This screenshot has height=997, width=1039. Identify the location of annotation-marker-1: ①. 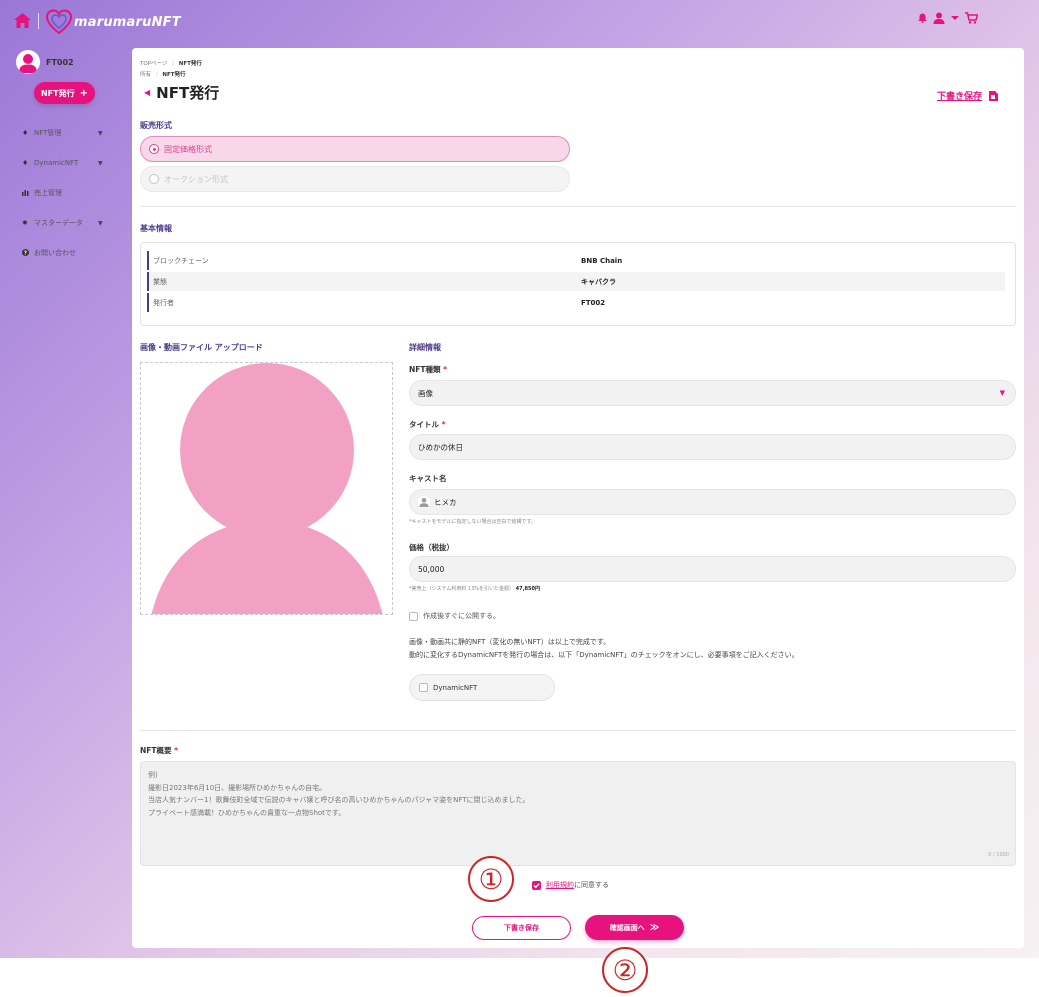
(491, 879).